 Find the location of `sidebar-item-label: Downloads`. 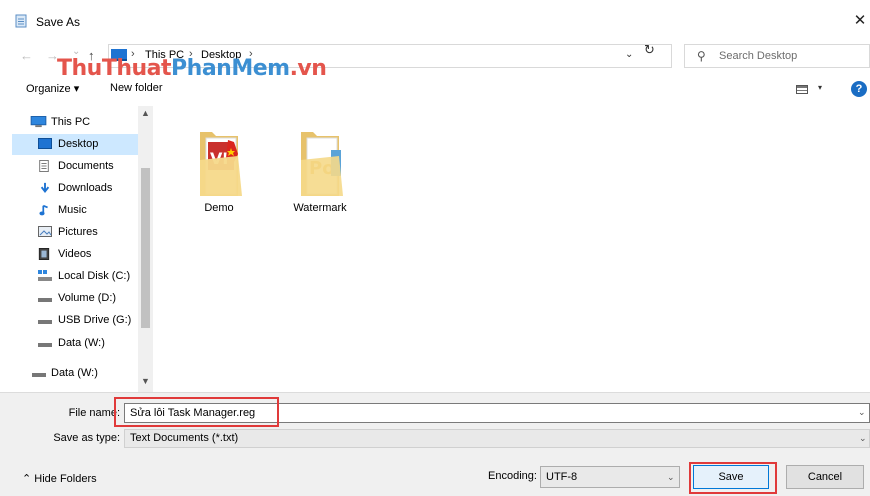

sidebar-item-label: Downloads is located at coordinates (85, 188).